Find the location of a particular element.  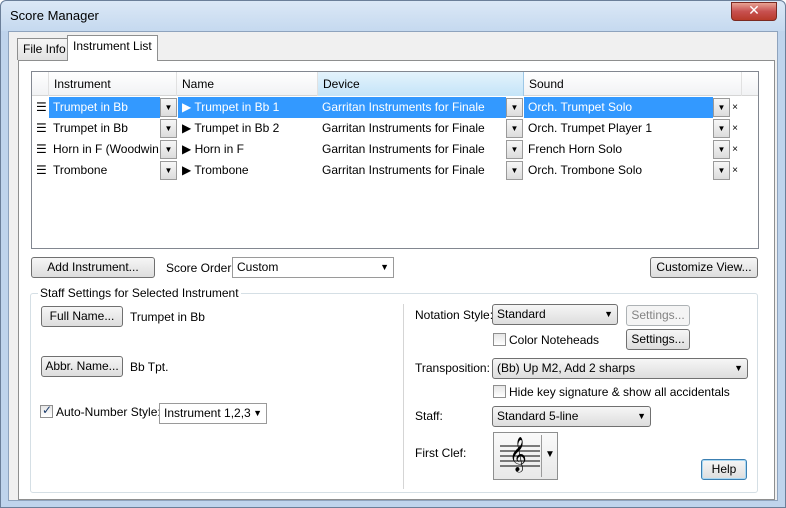

color-noteheads-checkbox is located at coordinates (499, 339).